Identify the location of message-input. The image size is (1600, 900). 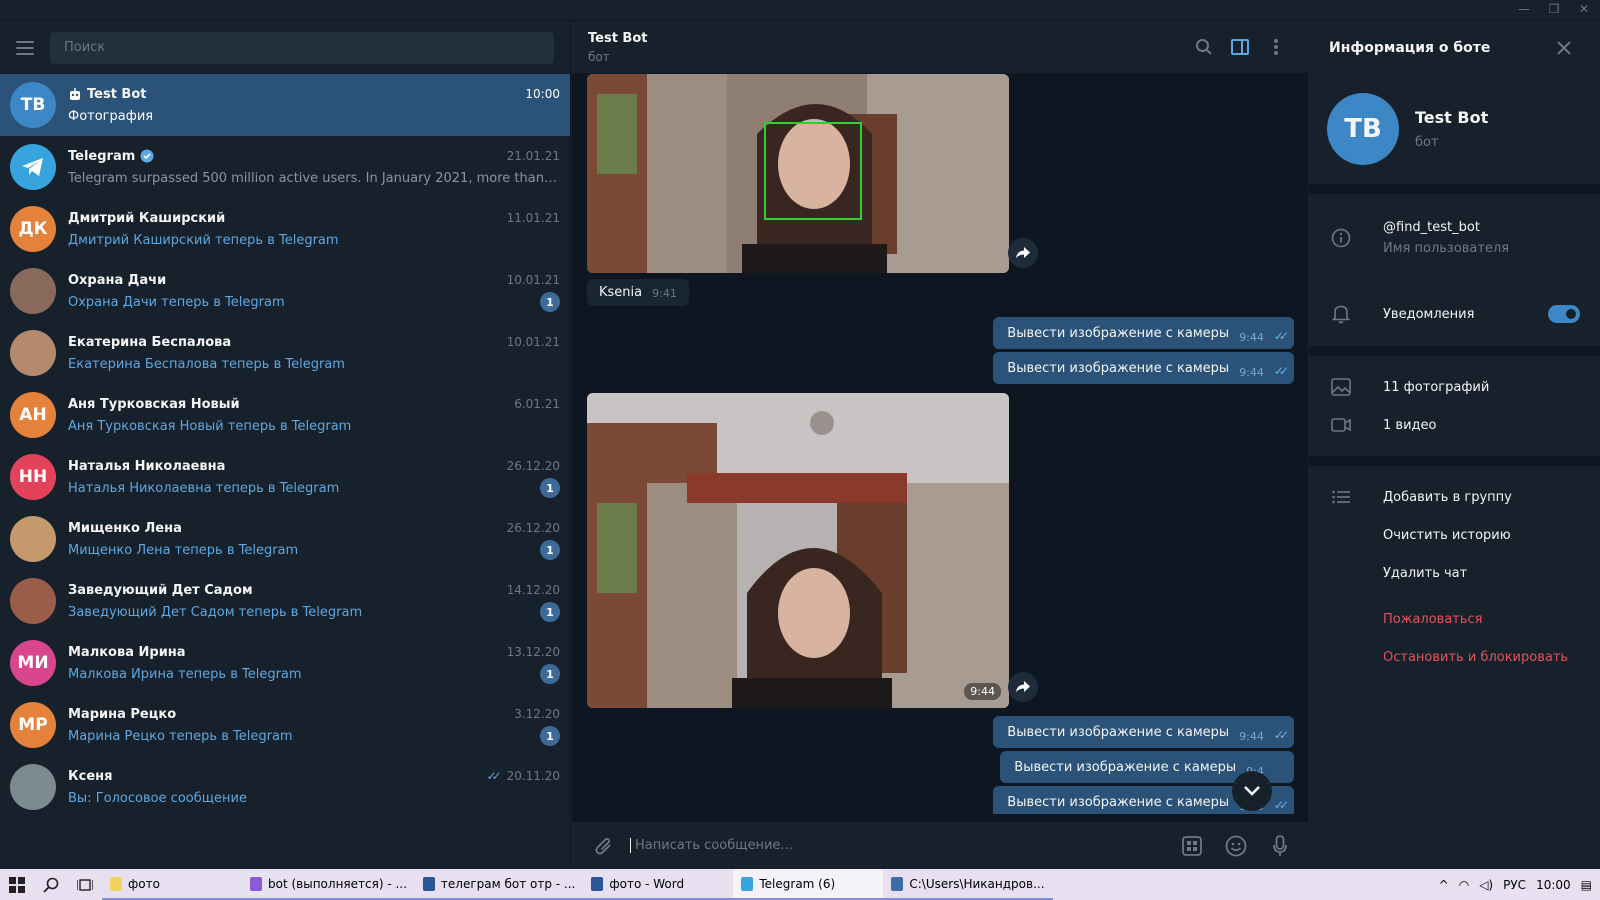
(901, 845).